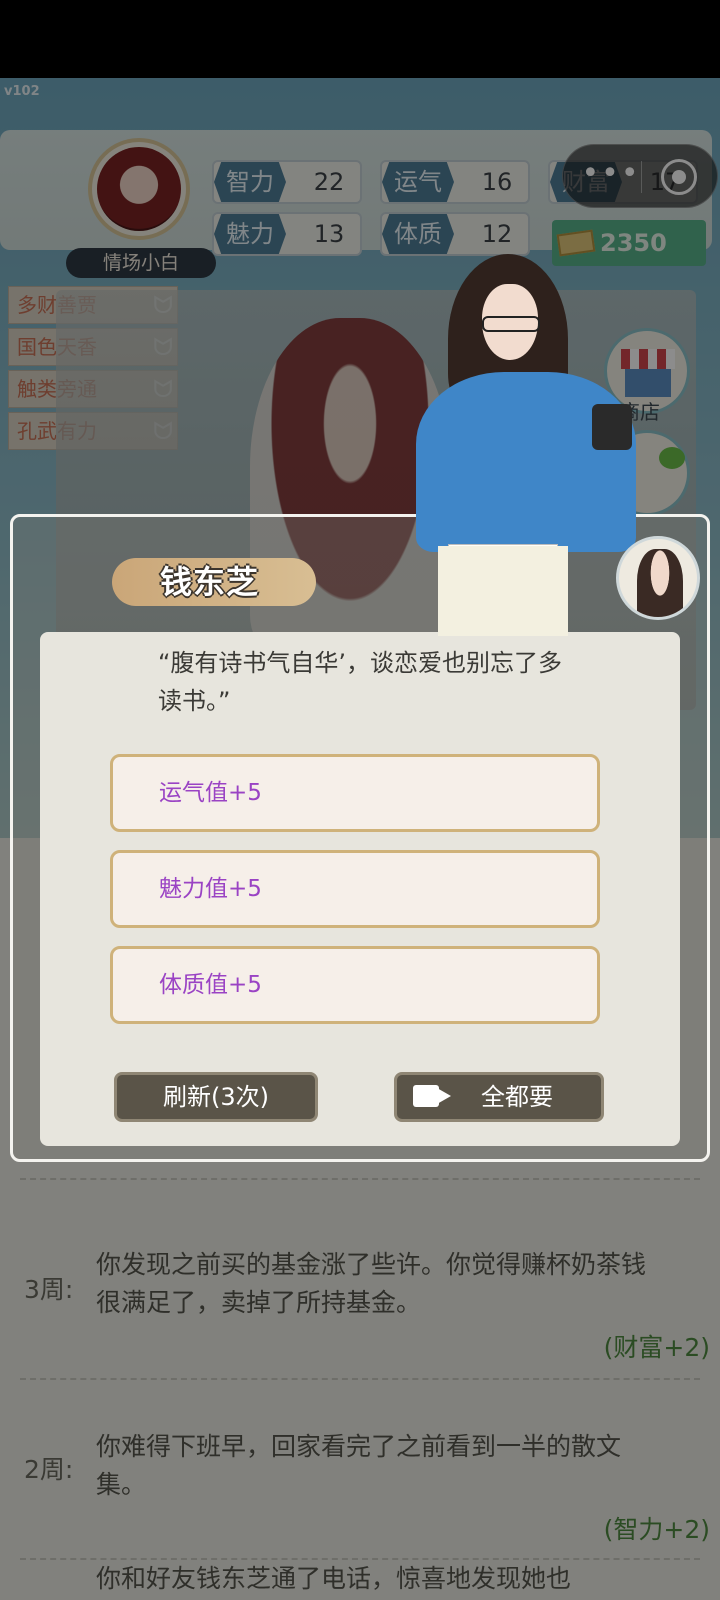 This screenshot has width=720, height=1600. I want to click on npc-avatar, so click(658, 578).